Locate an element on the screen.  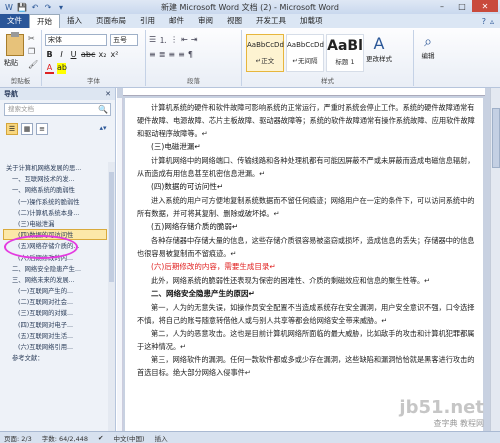
scroll-thumb is located at coordinates (496, 138).